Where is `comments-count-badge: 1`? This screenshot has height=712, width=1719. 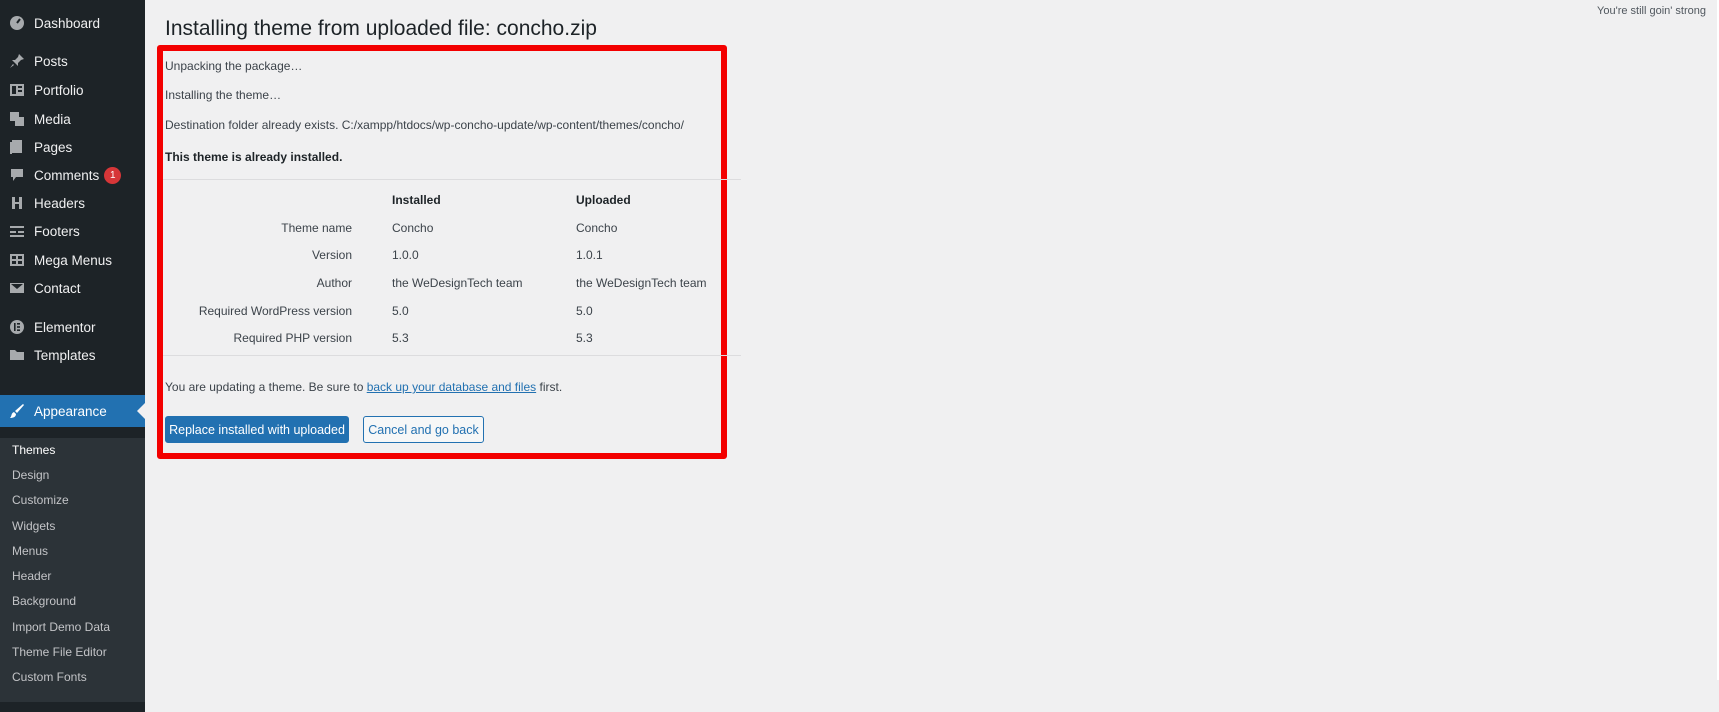 comments-count-badge: 1 is located at coordinates (113, 175).